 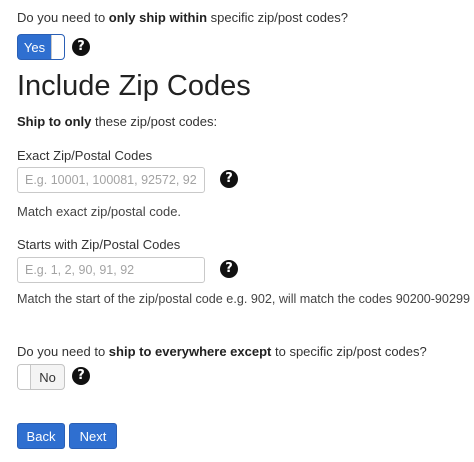 What do you see at coordinates (47, 377) in the screenshot?
I see `except-toggle-label: No` at bounding box center [47, 377].